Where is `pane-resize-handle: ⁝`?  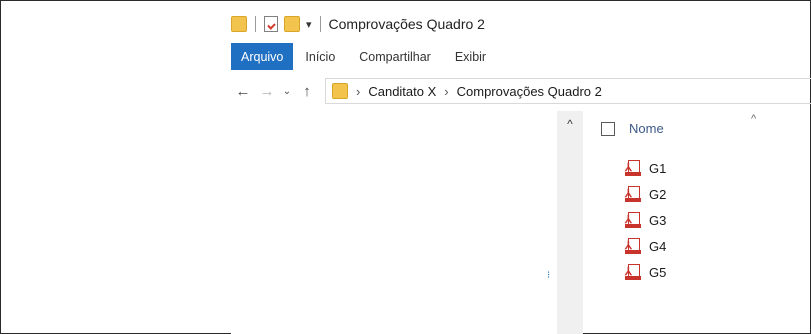 pane-resize-handle: ⁝ is located at coordinates (548, 275).